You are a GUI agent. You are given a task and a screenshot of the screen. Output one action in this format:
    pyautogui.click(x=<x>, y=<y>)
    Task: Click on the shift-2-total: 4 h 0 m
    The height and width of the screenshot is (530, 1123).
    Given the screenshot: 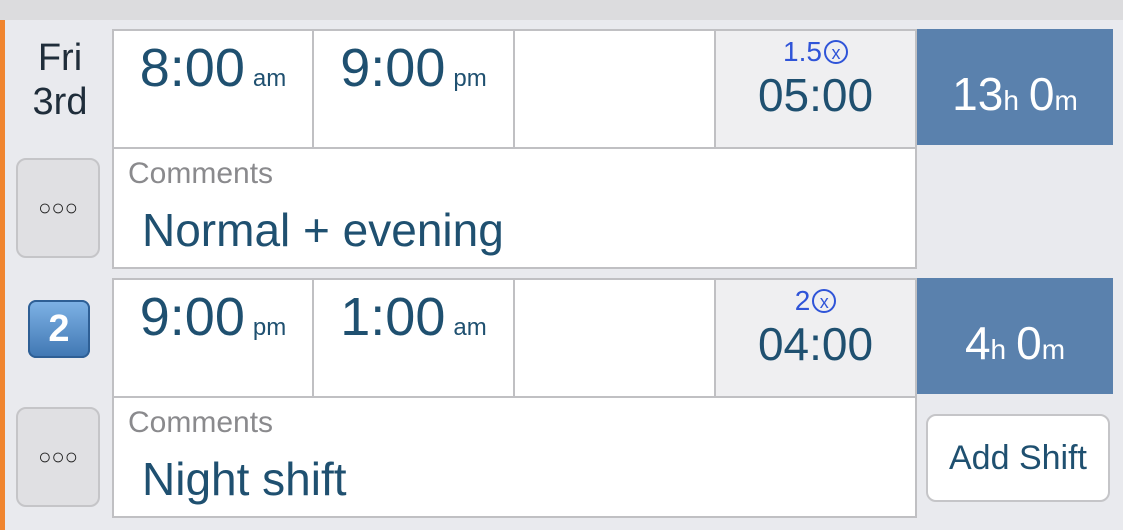 What is the action you would take?
    pyautogui.click(x=1015, y=336)
    